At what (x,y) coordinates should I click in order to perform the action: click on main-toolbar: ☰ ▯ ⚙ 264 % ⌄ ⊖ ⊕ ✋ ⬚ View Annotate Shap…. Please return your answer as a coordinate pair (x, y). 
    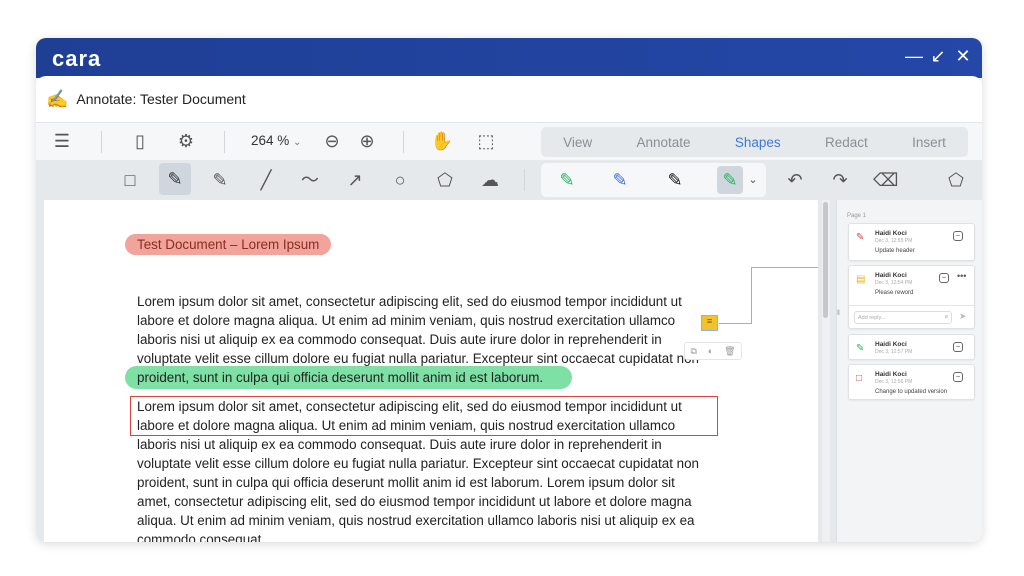
    Looking at the image, I should click on (509, 141).